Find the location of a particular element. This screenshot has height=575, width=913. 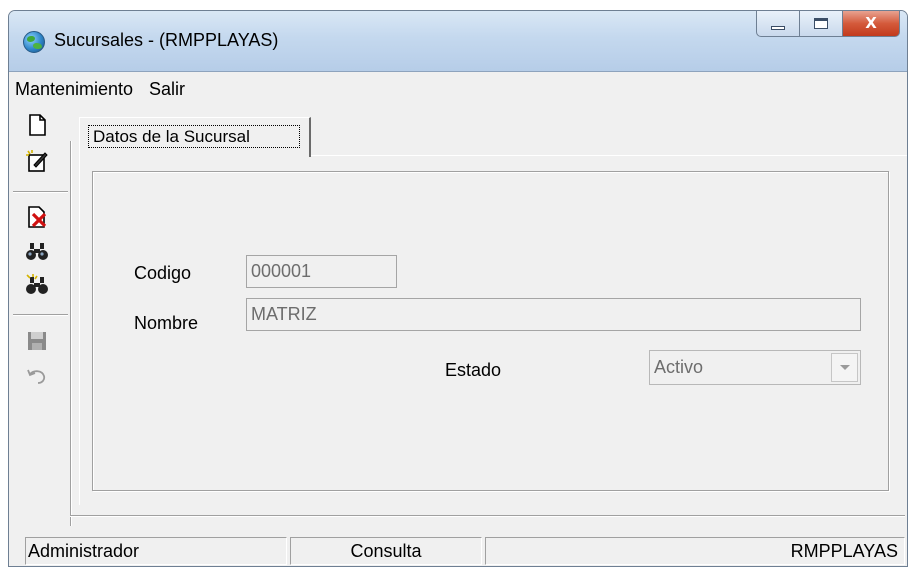

find-icon is located at coordinates (37, 251).